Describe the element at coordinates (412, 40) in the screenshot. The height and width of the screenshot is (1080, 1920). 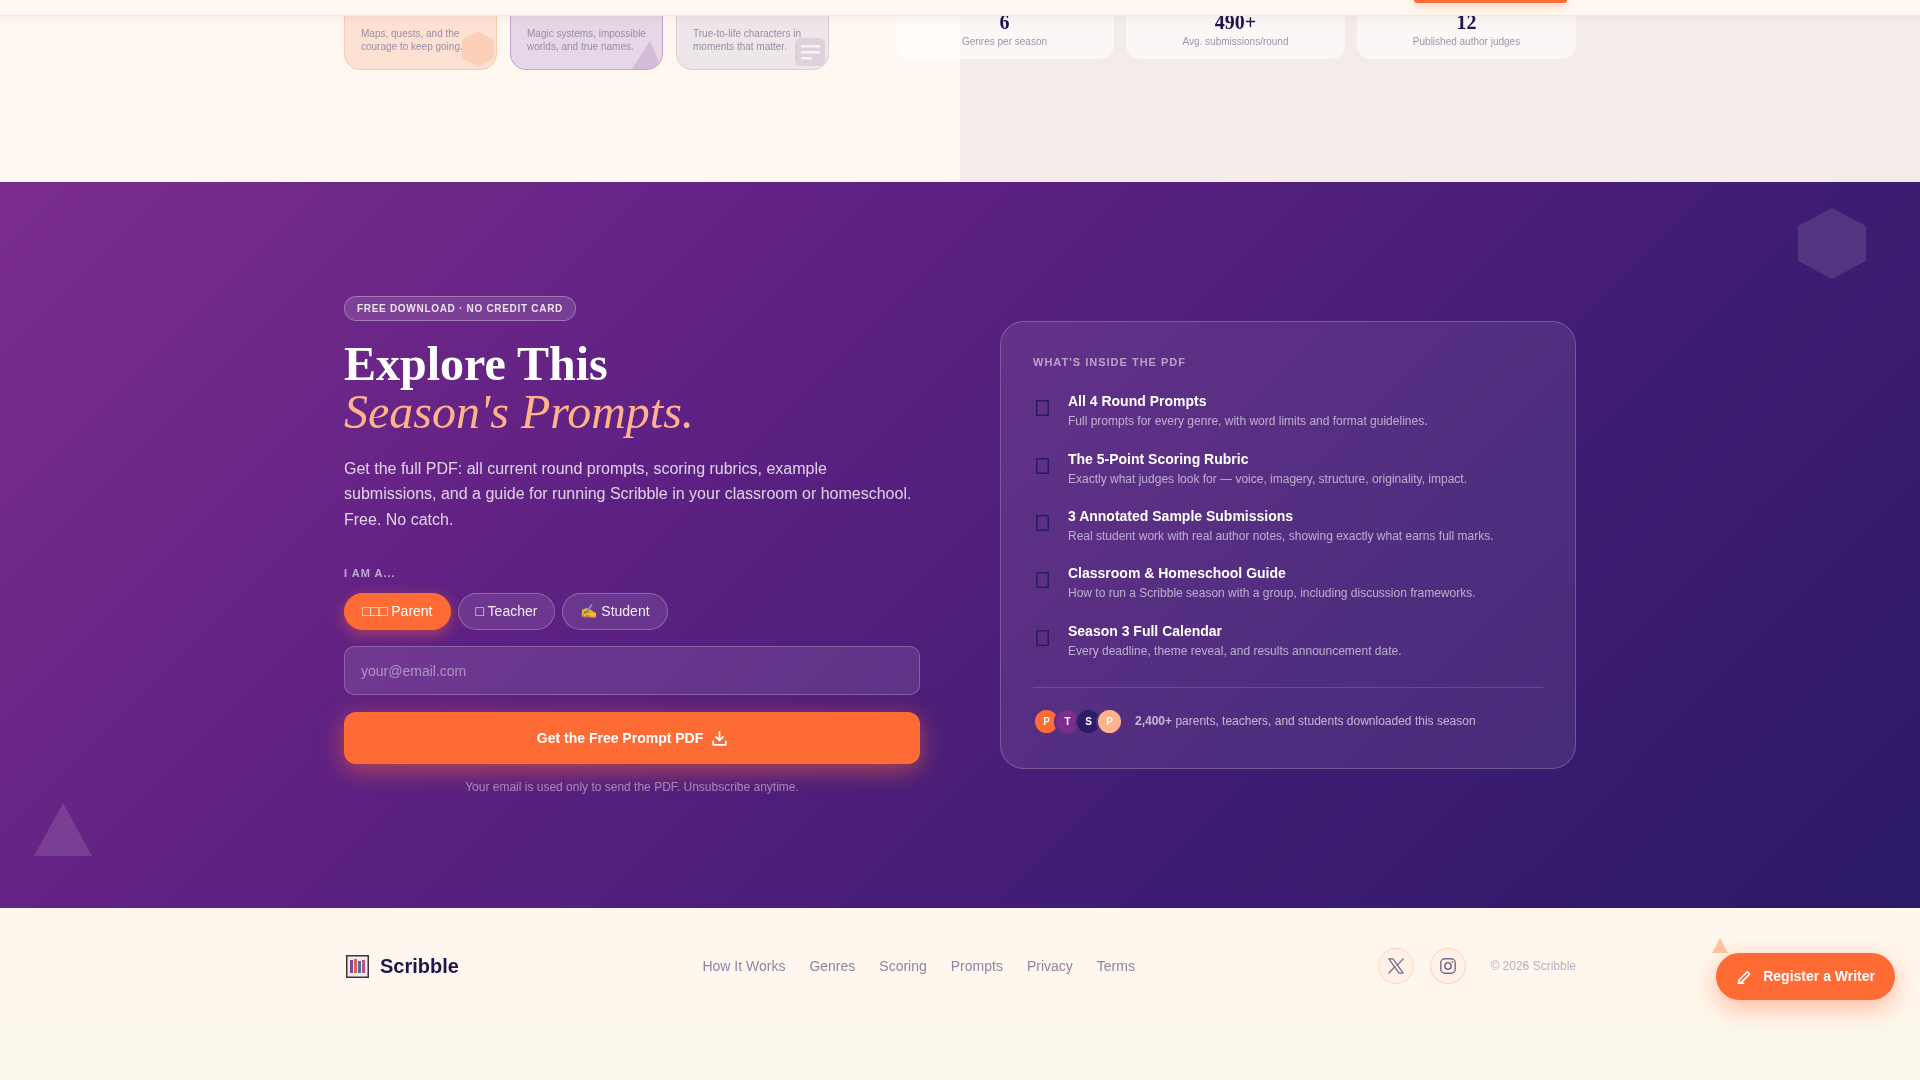
I see `genre-description: Maps, quests, and the courage to keep going.` at that location.